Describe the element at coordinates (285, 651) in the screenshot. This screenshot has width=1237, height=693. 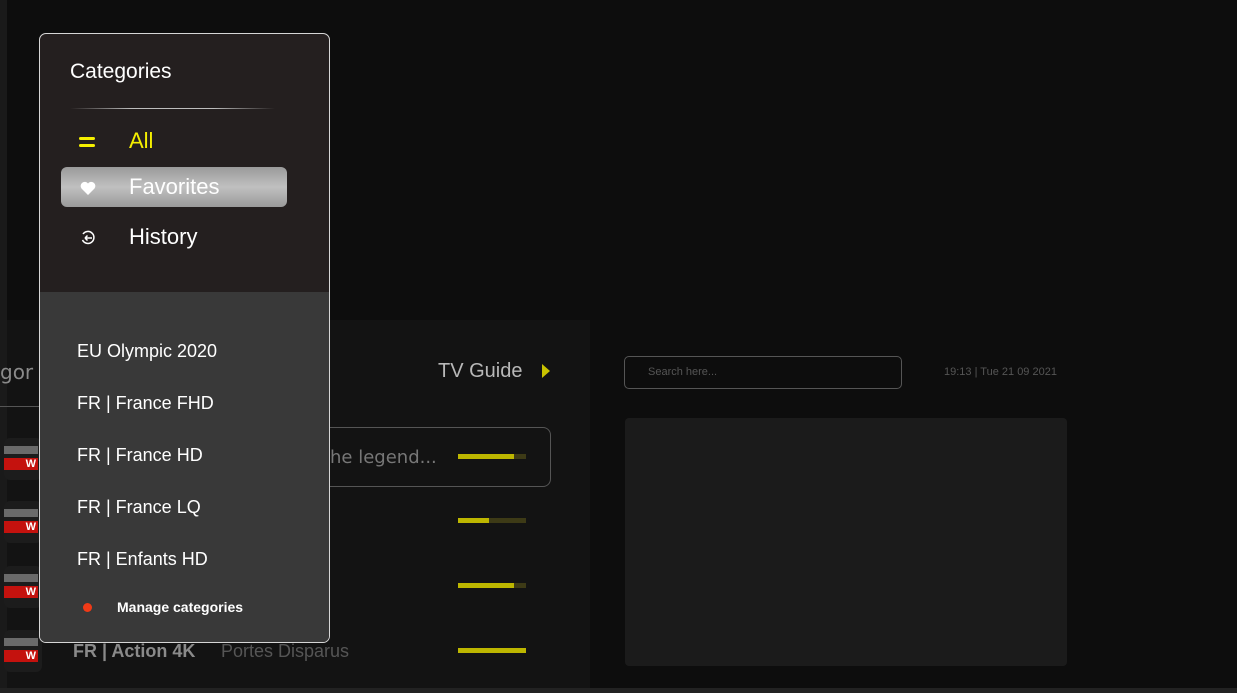
I see `channel-program: Portes Disparus` at that location.